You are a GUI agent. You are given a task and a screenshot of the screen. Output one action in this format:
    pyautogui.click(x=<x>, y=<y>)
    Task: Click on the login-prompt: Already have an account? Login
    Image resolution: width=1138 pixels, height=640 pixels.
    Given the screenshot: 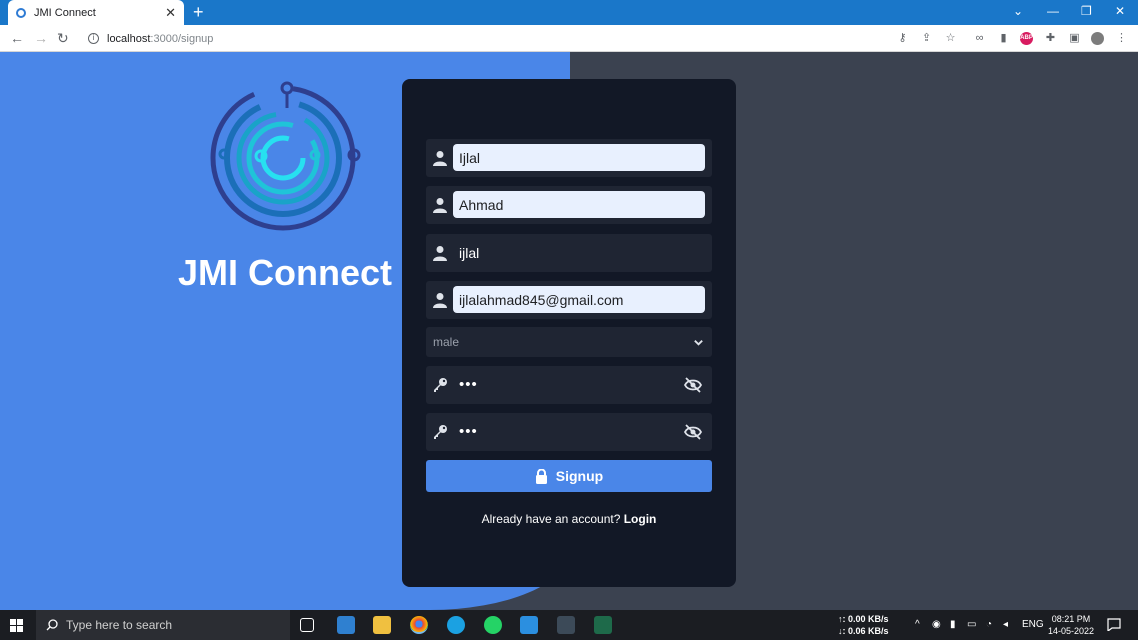 What is the action you would take?
    pyautogui.click(x=569, y=519)
    